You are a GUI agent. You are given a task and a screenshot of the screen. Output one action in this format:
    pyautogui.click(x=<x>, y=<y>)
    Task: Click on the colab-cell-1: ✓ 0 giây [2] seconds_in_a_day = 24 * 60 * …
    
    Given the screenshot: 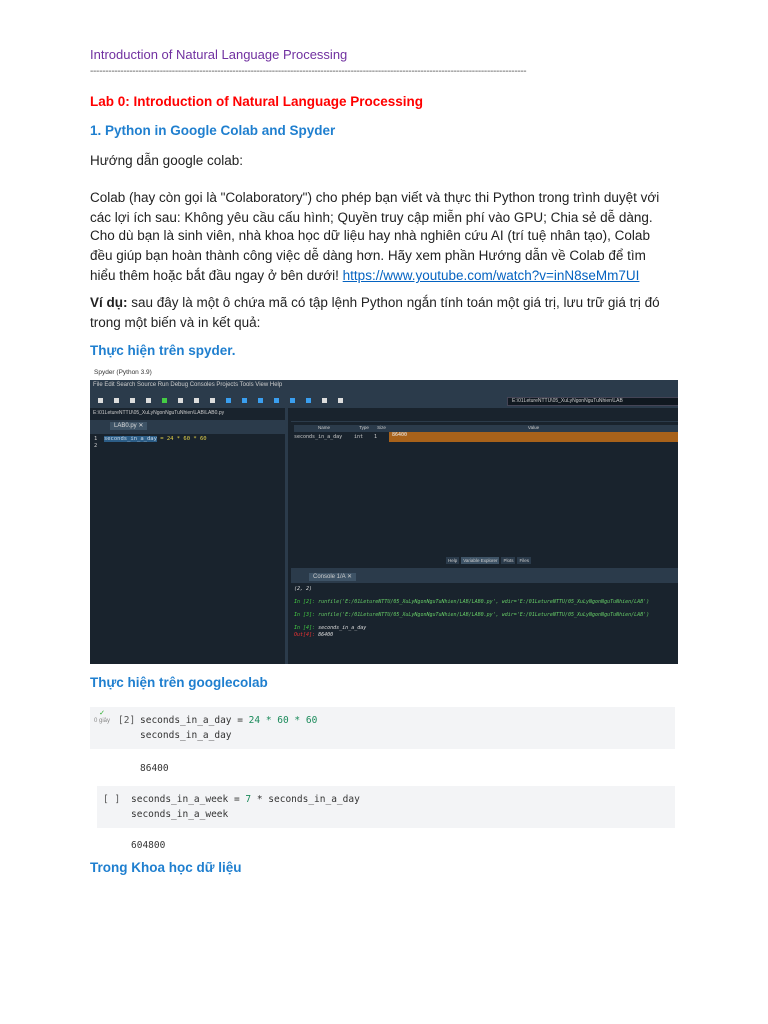 What is the action you would take?
    pyautogui.click(x=382, y=740)
    